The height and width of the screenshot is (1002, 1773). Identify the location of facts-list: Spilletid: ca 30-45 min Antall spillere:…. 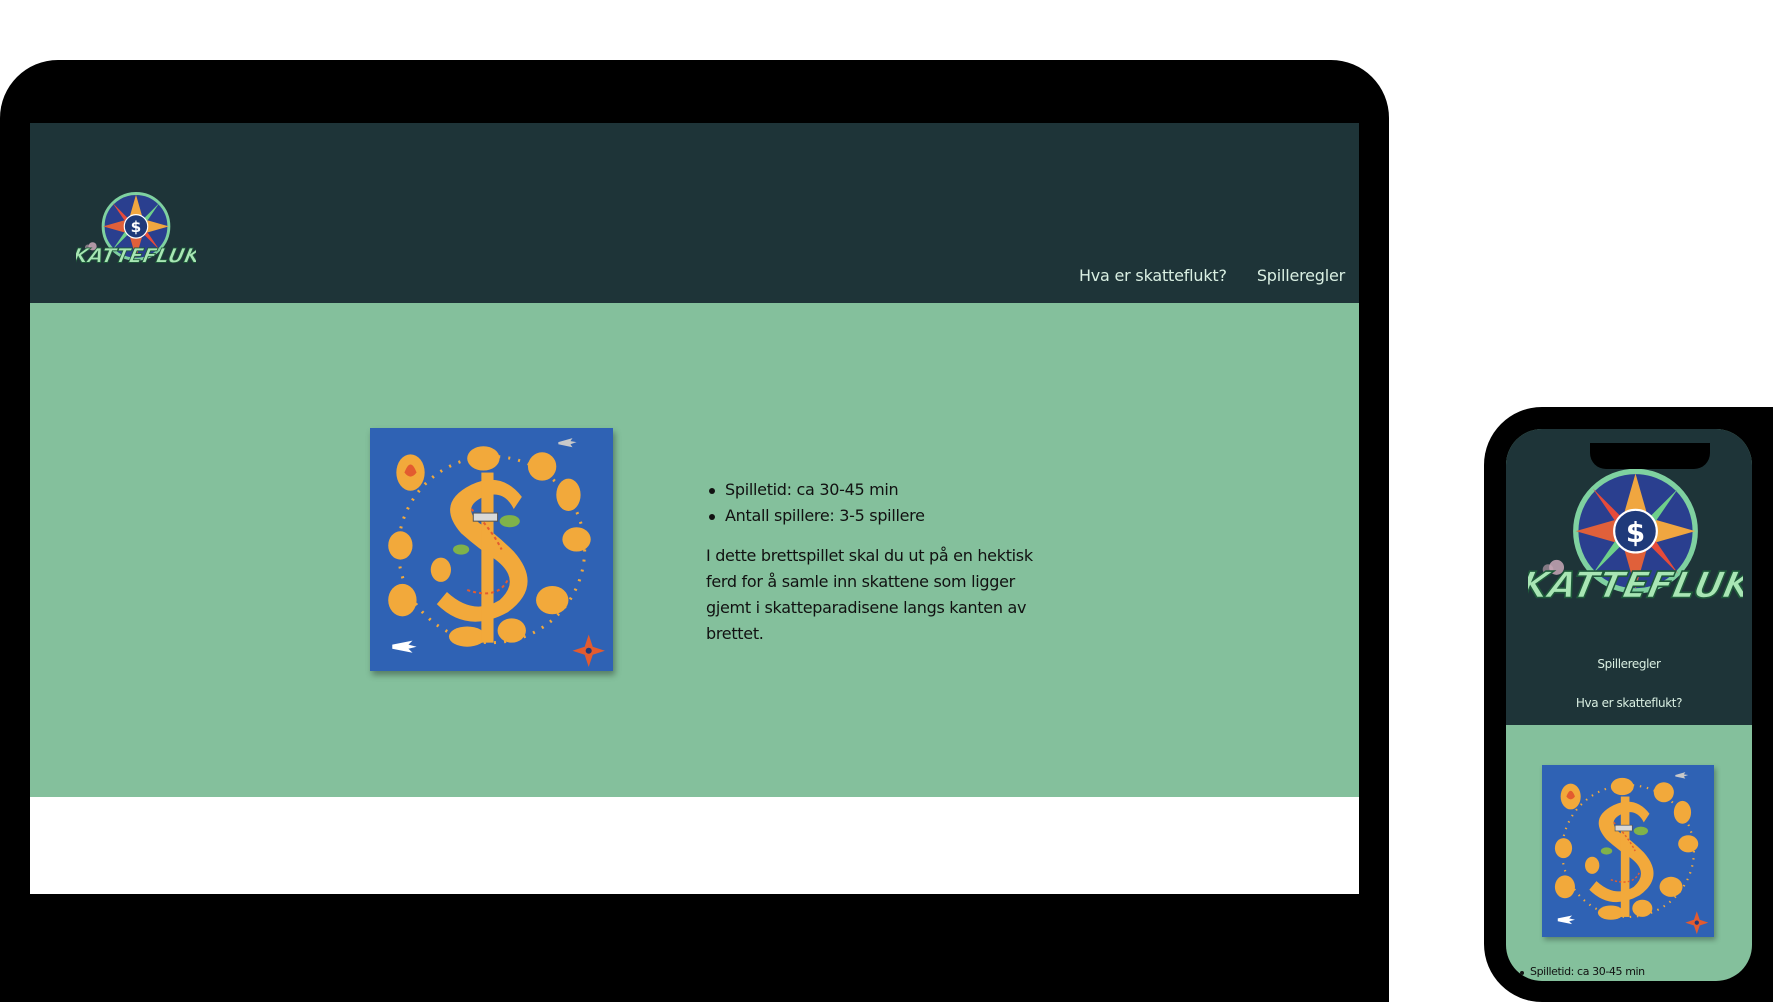
(876, 503).